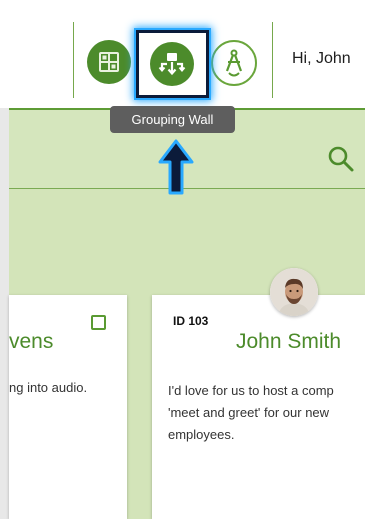  What do you see at coordinates (341, 159) in the screenshot?
I see `search-icon` at bounding box center [341, 159].